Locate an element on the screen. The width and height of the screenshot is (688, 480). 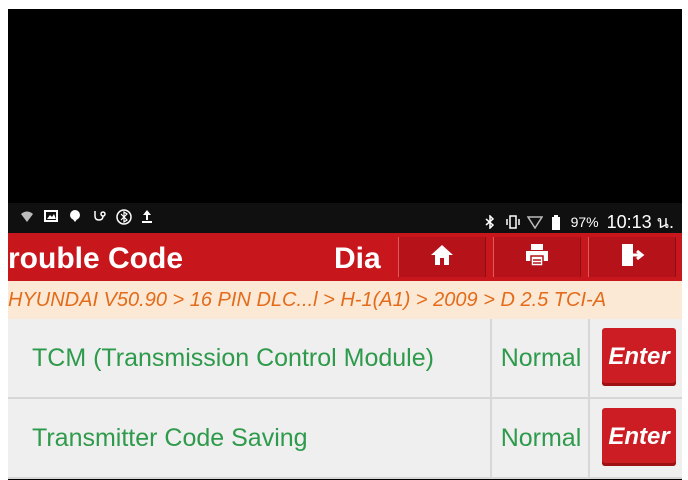
device-bezel-top is located at coordinates (344, 4).